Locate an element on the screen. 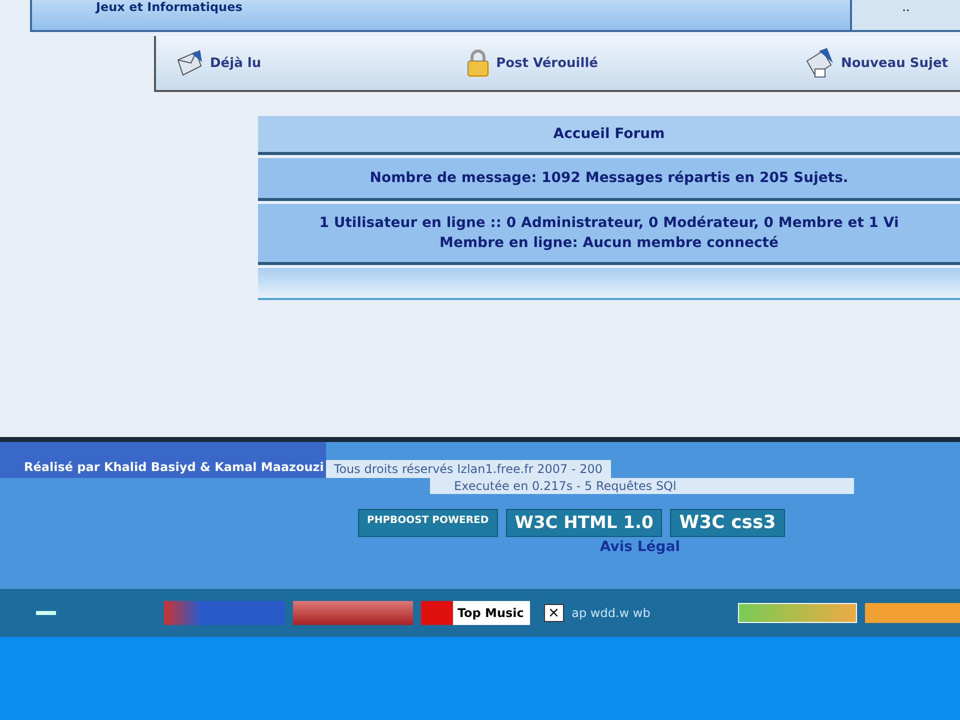  legend-label: Déjà lu is located at coordinates (236, 63).